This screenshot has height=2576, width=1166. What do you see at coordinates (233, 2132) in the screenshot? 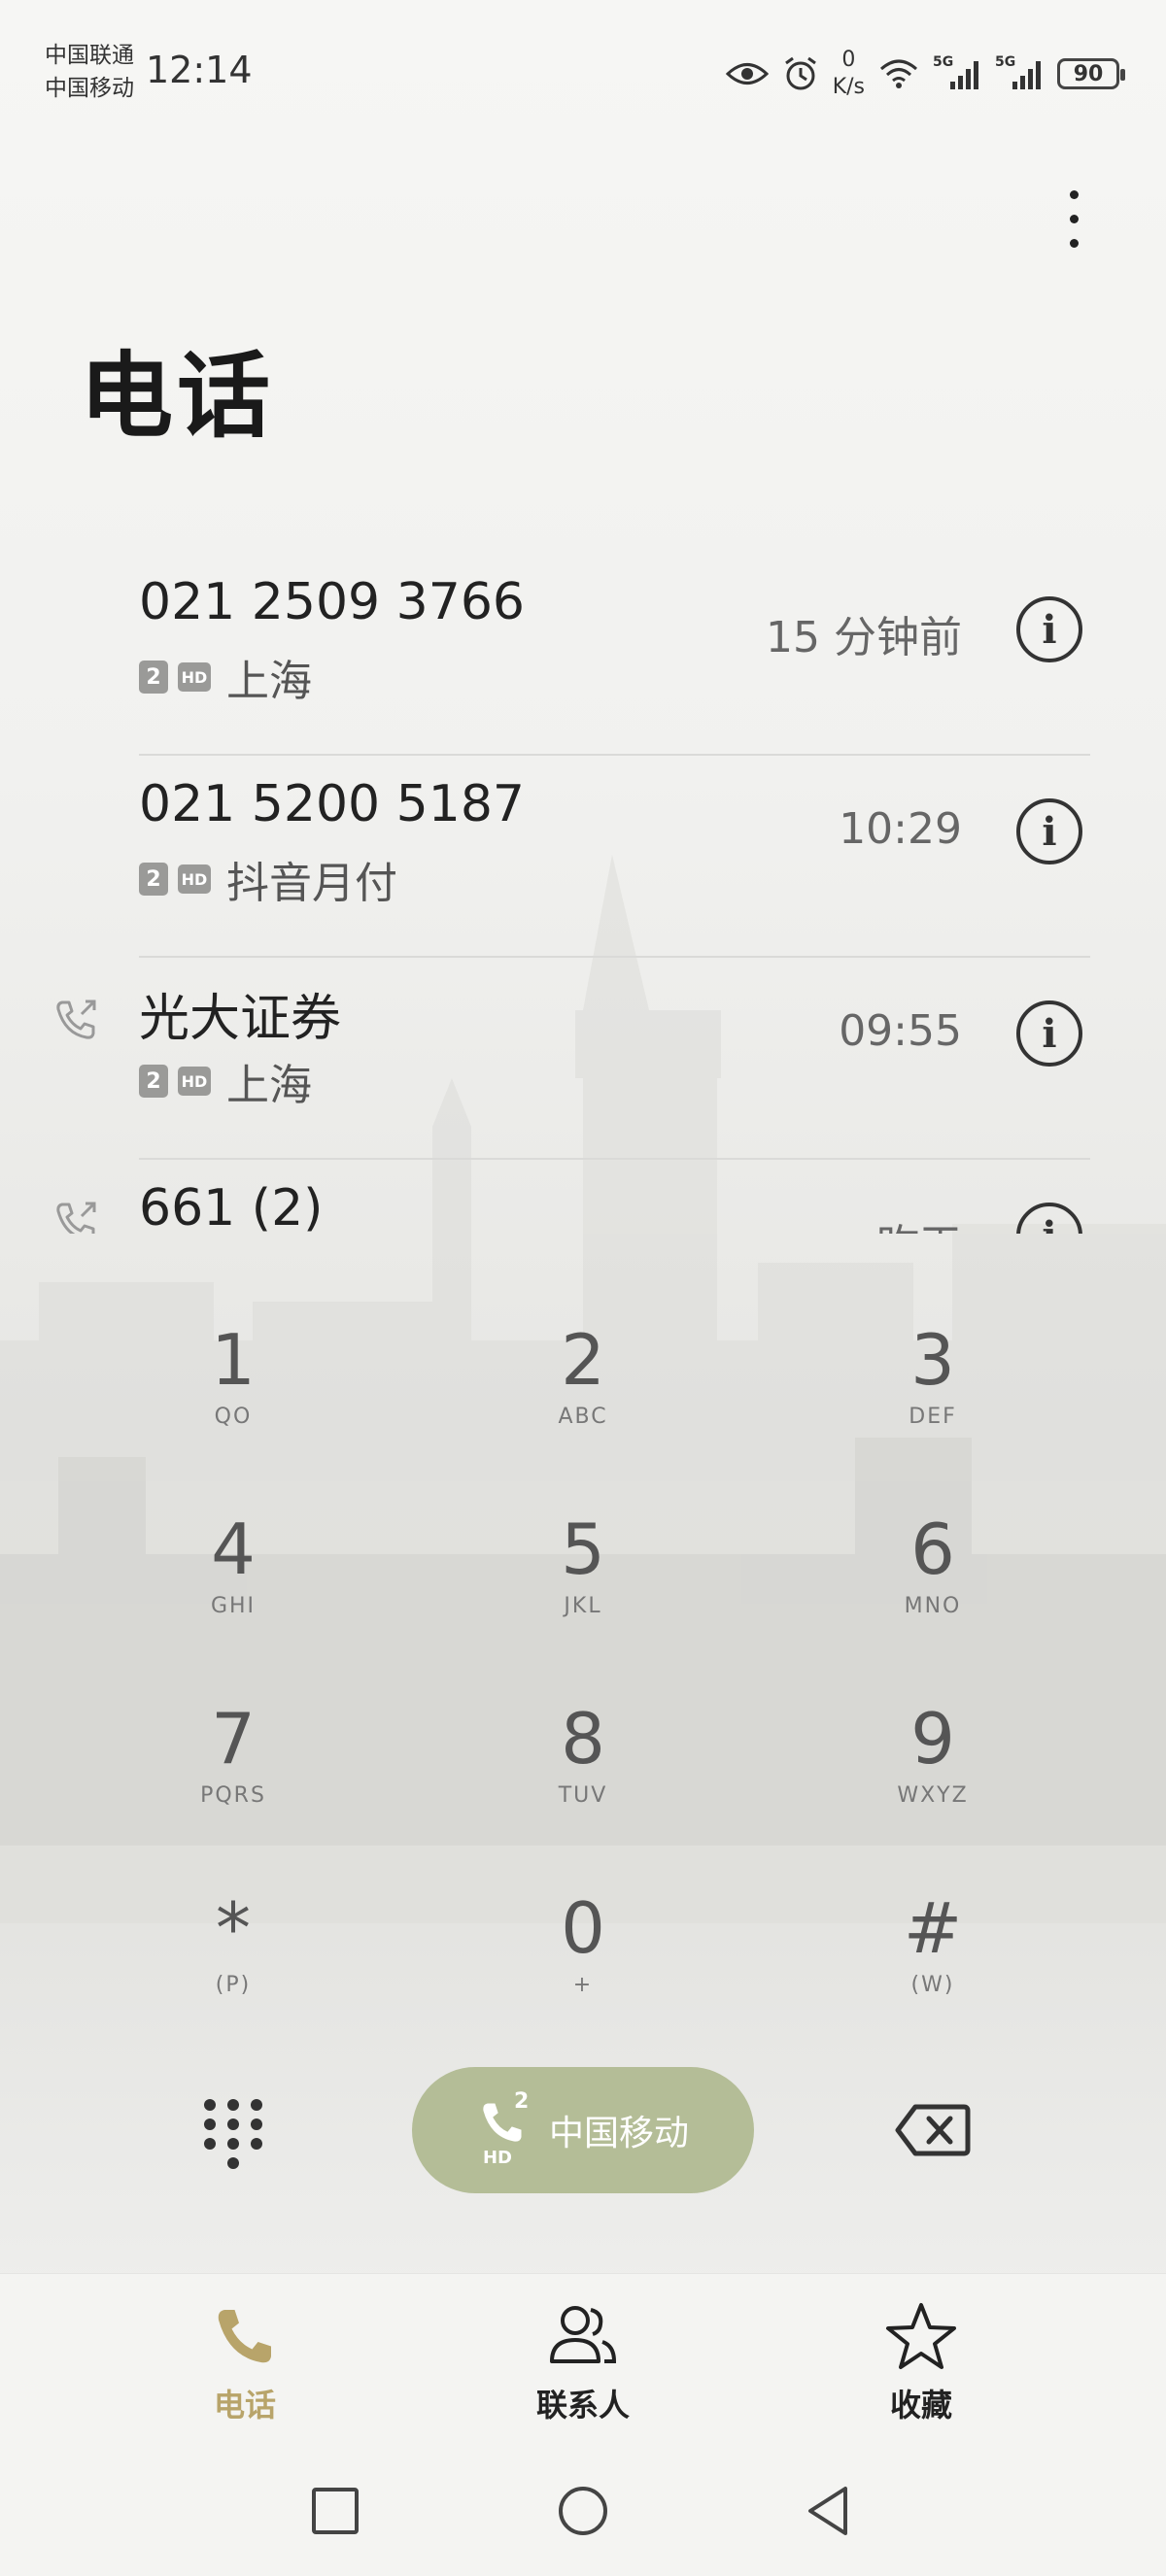
I see `dialpad-toggle-icon` at bounding box center [233, 2132].